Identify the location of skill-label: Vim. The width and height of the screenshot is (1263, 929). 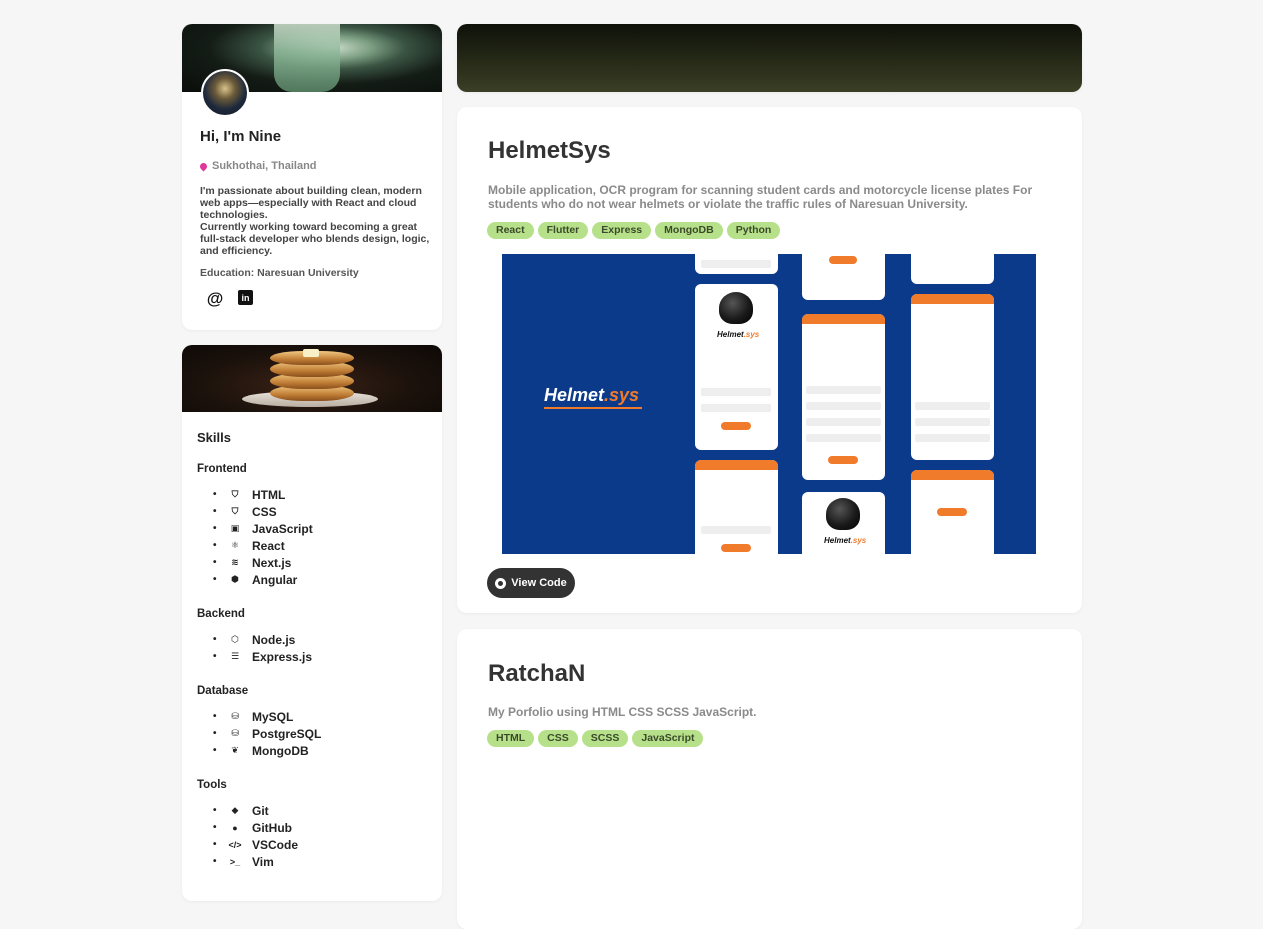
(263, 861).